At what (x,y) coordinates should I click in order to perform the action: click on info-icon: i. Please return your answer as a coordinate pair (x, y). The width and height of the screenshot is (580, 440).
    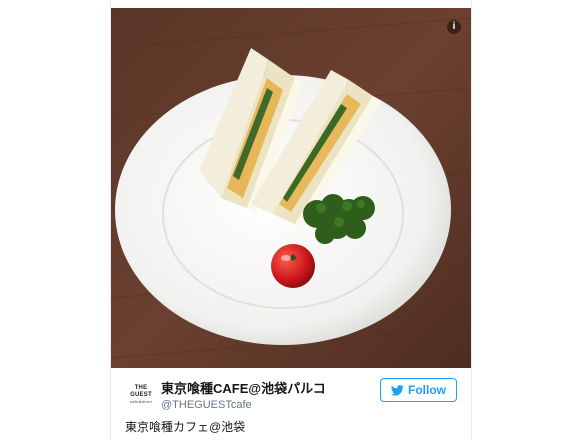
    Looking at the image, I should click on (454, 27).